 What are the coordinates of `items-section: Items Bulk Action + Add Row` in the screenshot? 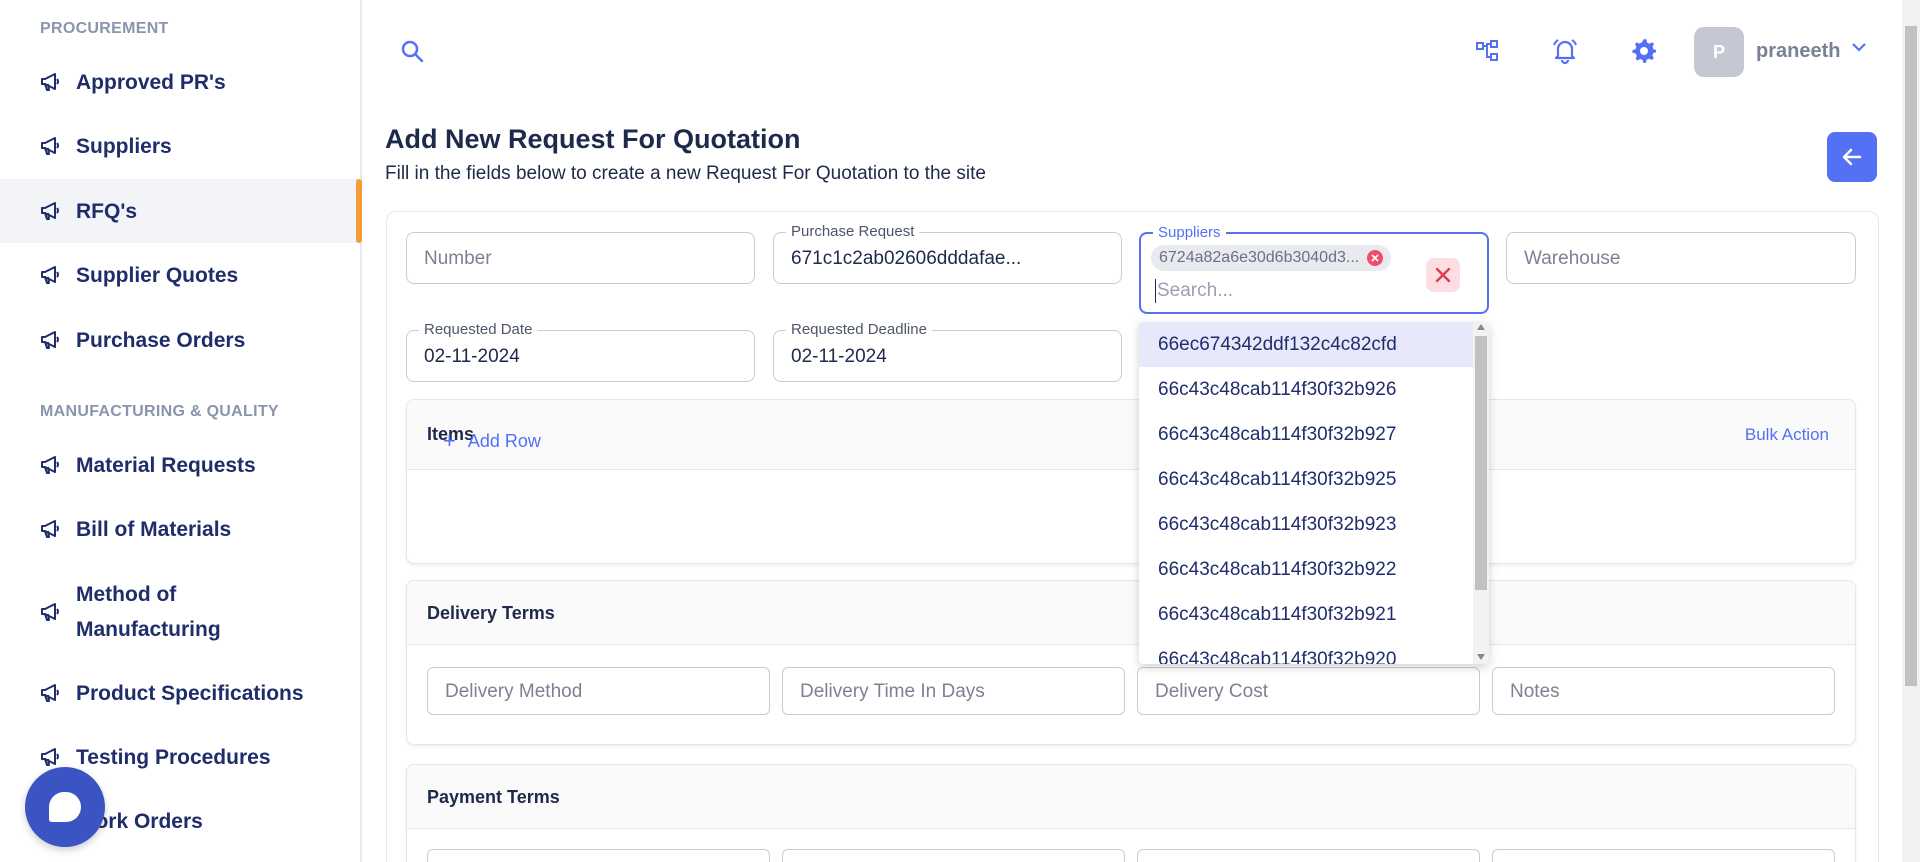 It's located at (1131, 481).